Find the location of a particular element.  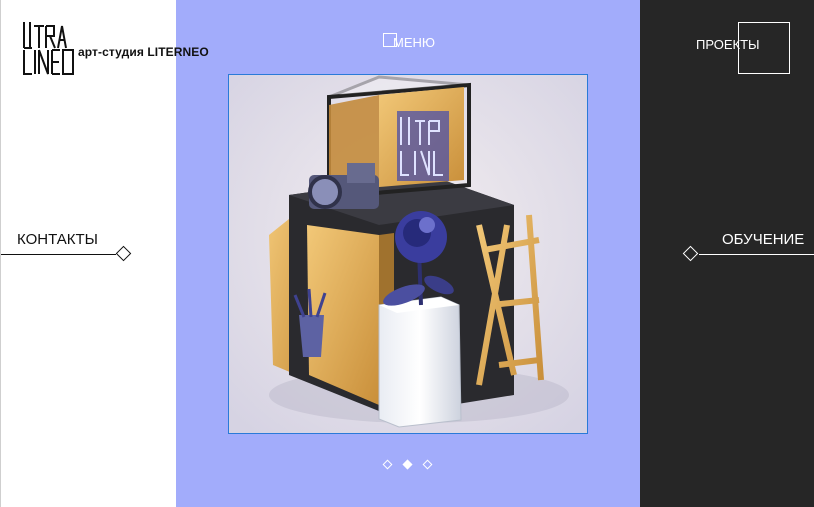

contacts-link: КОНТАКТЫ is located at coordinates (57, 239).